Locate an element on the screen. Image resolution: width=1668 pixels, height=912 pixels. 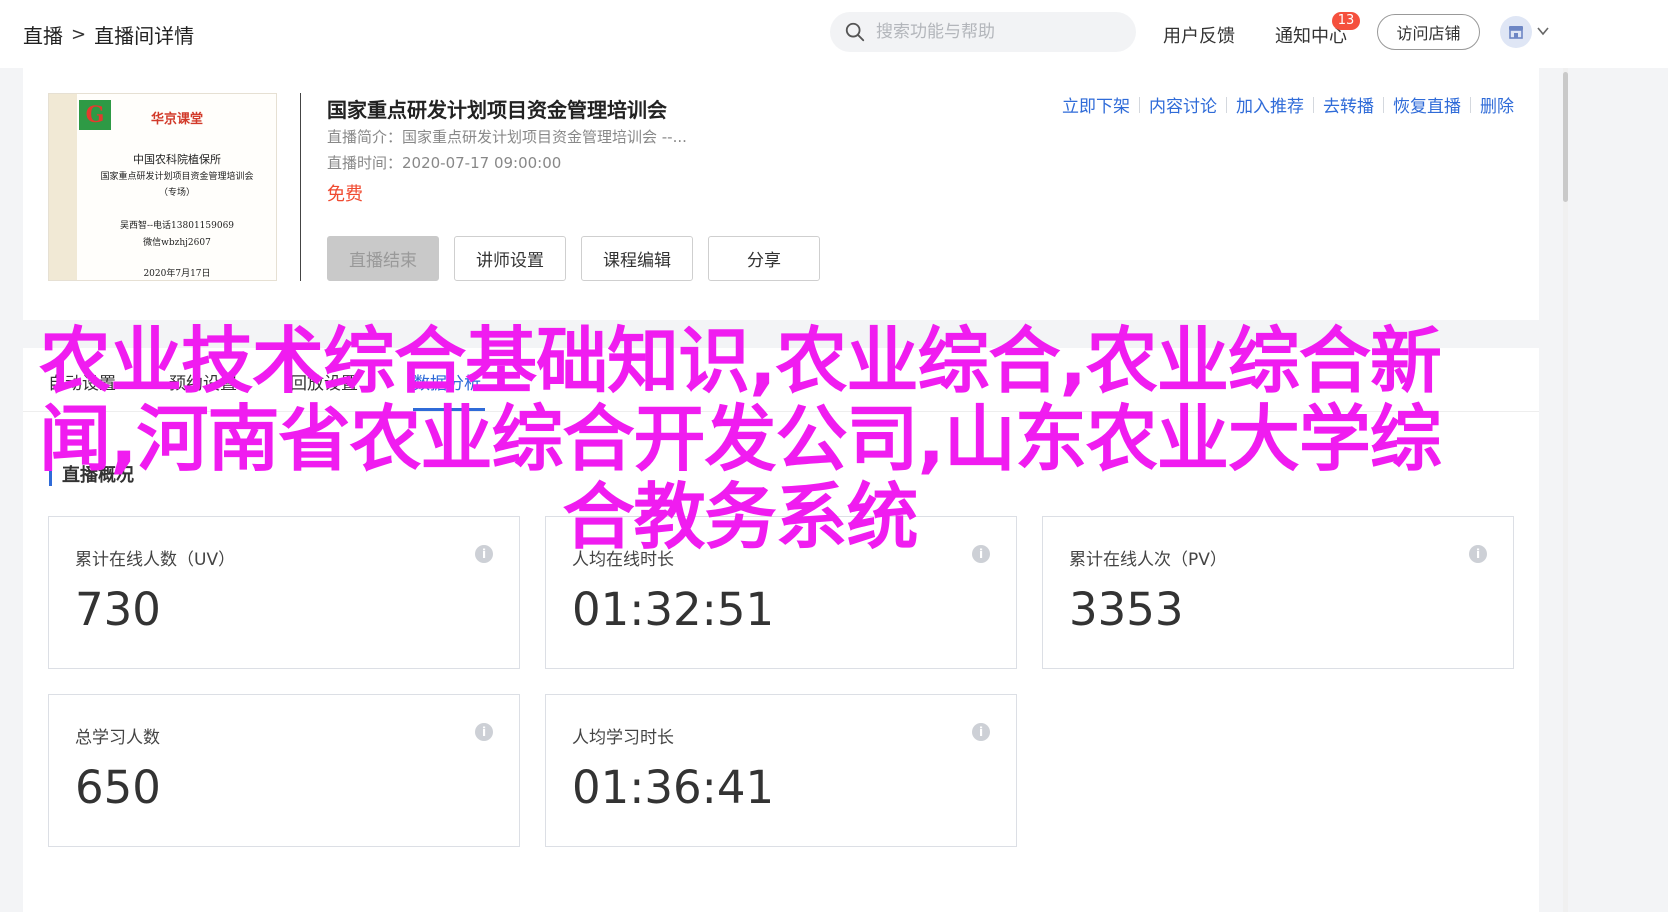
cover-institute: 中国农科院植保所 is located at coordinates (177, 159).